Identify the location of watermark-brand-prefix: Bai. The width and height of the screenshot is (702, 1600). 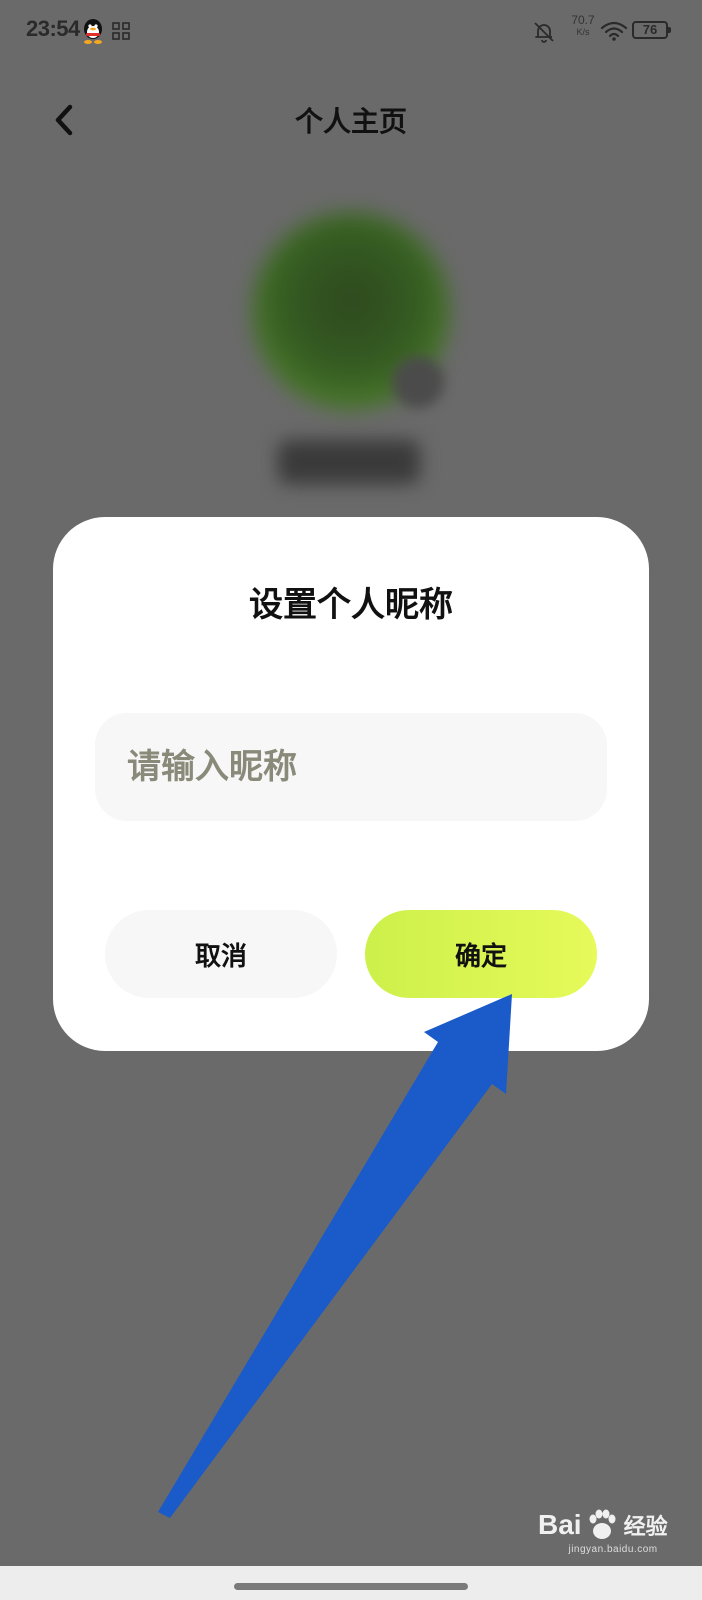
(560, 1524).